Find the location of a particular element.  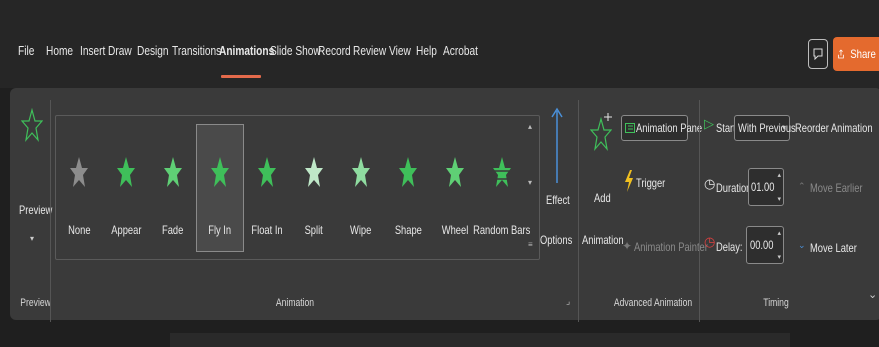

preview-label: Preview is located at coordinates (36, 210).